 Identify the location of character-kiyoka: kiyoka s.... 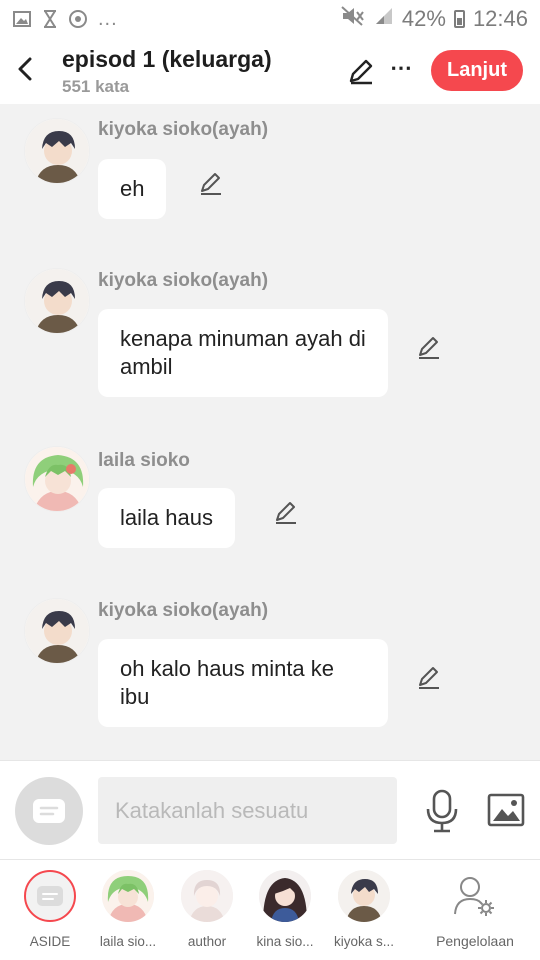
(364, 909).